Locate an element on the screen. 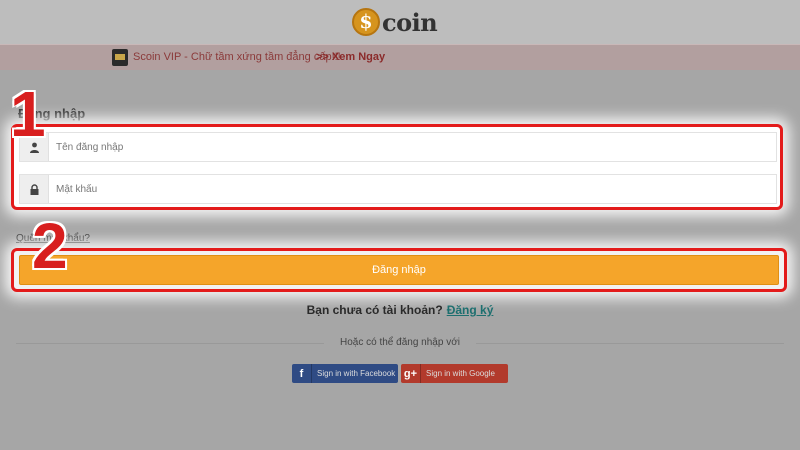 The height and width of the screenshot is (450, 800). google-signin-button: g+ Sign in with Google is located at coordinates (454, 373).